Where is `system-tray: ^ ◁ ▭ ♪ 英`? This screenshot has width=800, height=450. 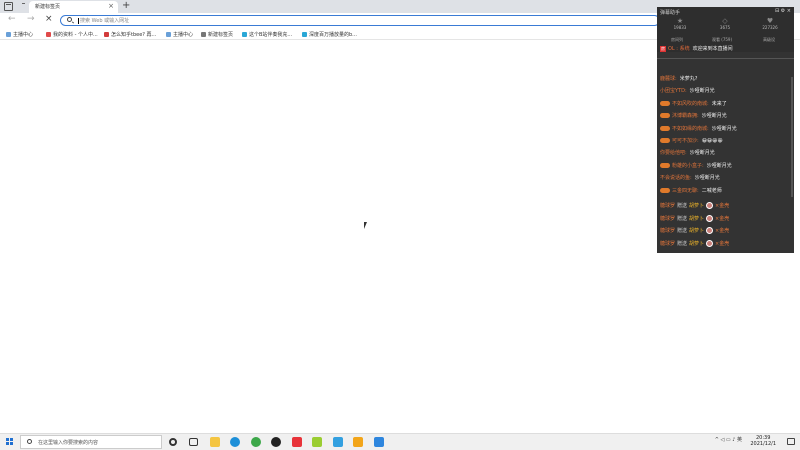
system-tray: ^ ◁ ▭ ♪ 英 is located at coordinates (728, 439).